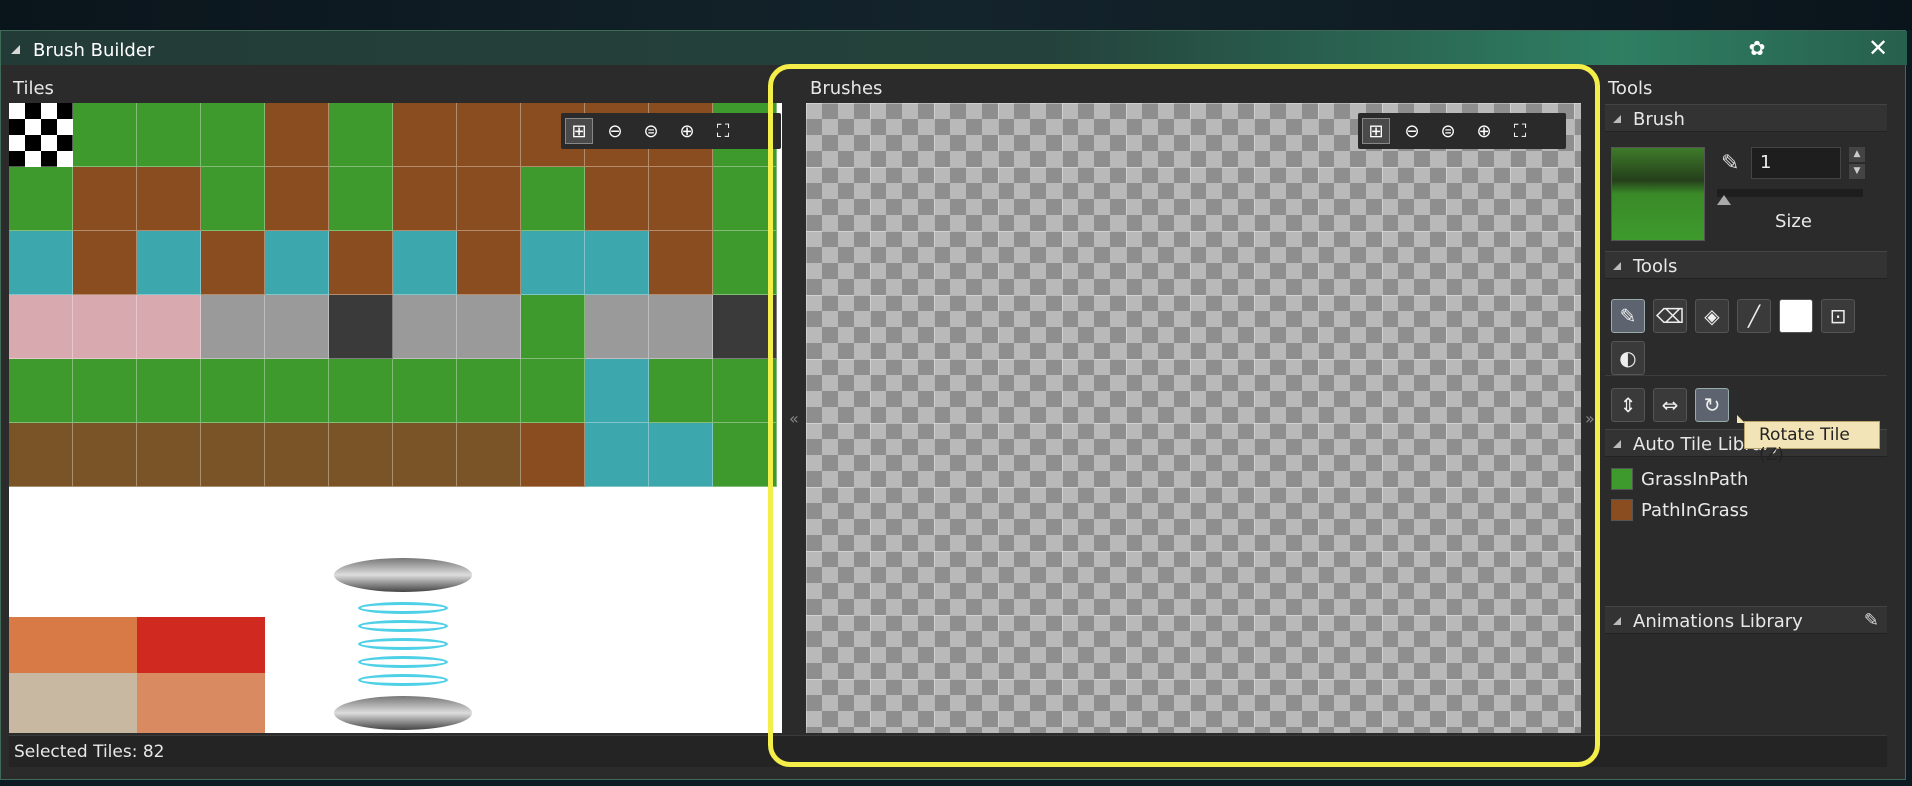 The width and height of the screenshot is (1912, 786). Describe the element at coordinates (1670, 316) in the screenshot. I see `eraser-tool: ⌫` at that location.